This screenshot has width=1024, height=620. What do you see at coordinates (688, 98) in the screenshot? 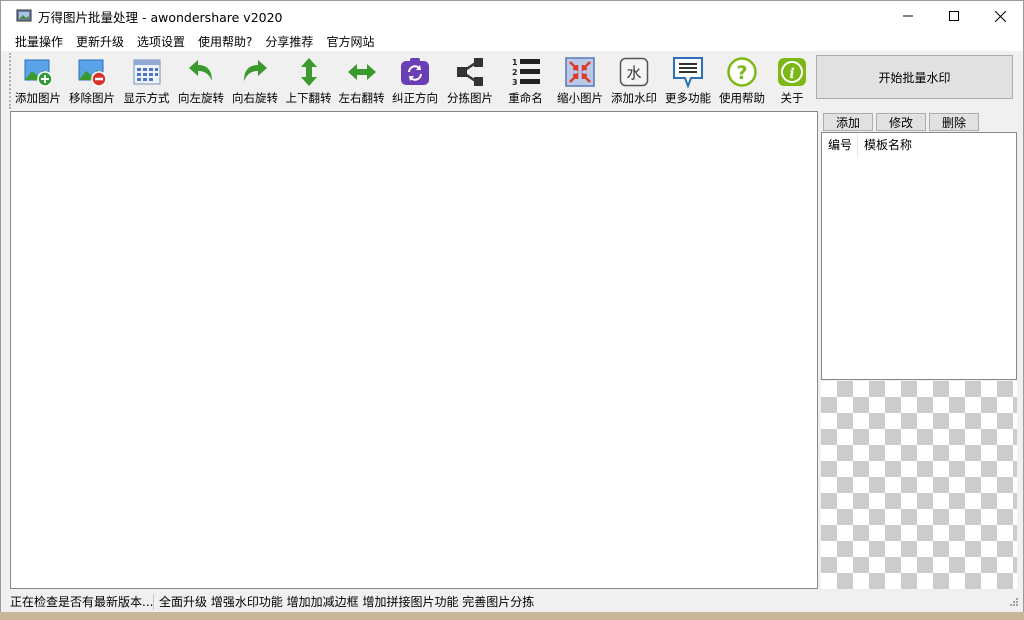
I see `more-features-label: 更多功能` at bounding box center [688, 98].